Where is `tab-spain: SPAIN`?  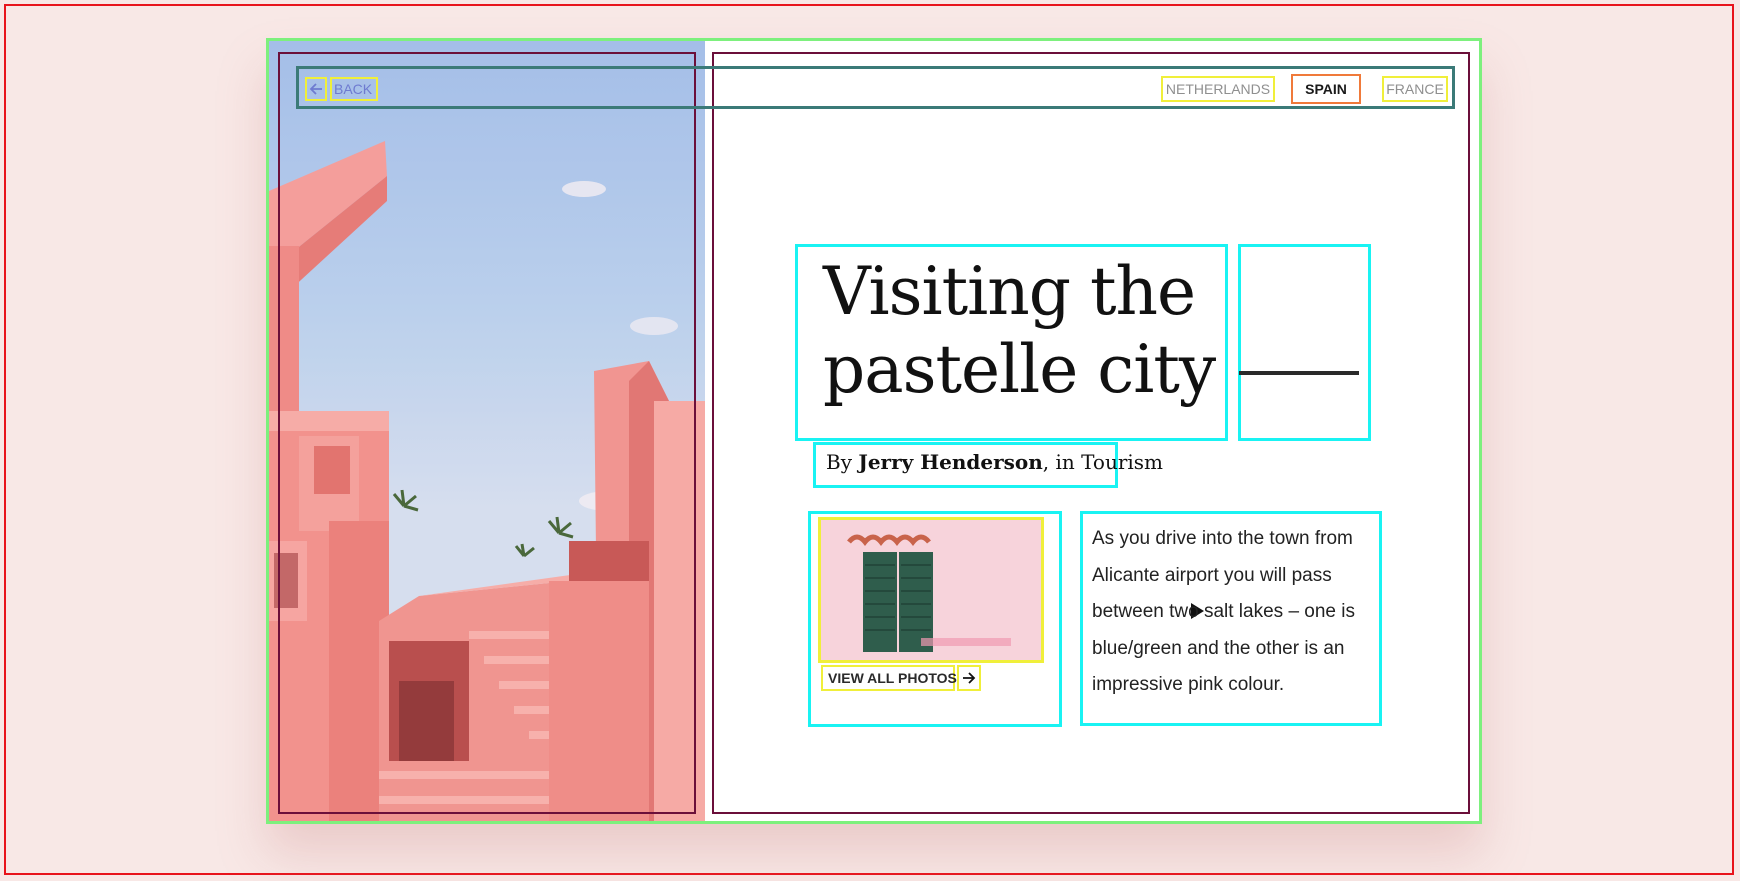
tab-spain: SPAIN is located at coordinates (1326, 89).